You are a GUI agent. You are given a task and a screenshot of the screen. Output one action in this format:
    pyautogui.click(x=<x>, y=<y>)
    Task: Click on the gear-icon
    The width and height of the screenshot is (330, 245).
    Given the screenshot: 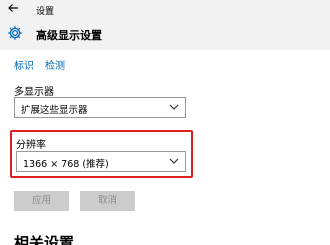 What is the action you would take?
    pyautogui.click(x=15, y=33)
    